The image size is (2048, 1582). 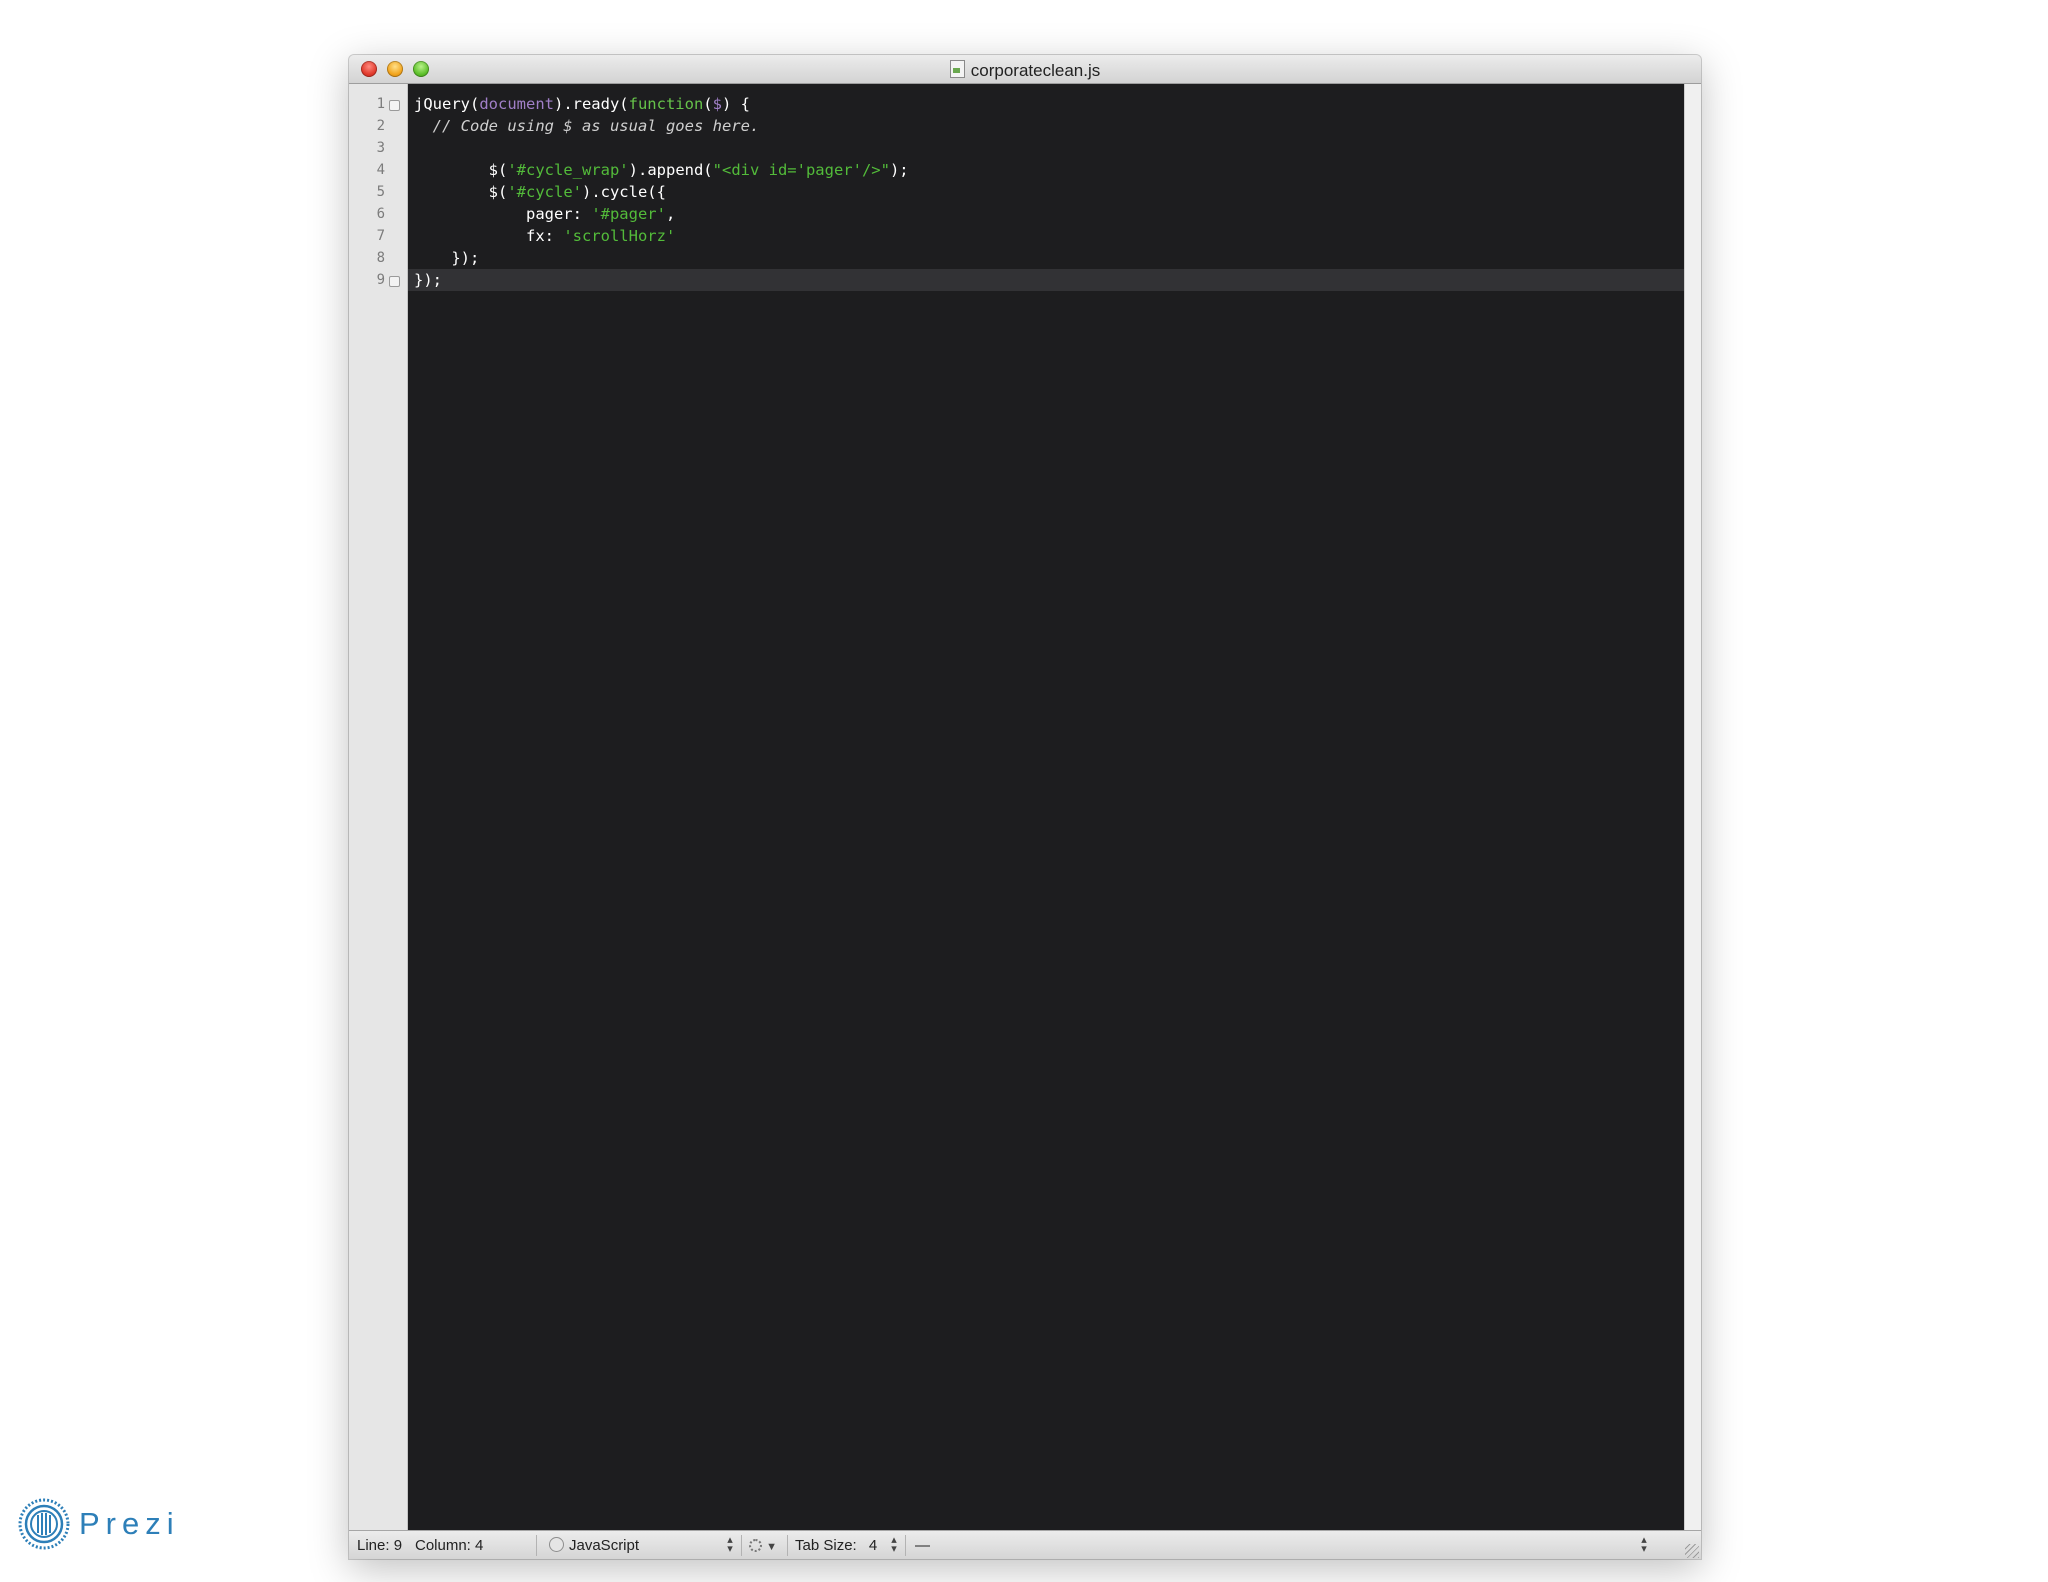 I want to click on column-label: Column:, so click(x=443, y=1545).